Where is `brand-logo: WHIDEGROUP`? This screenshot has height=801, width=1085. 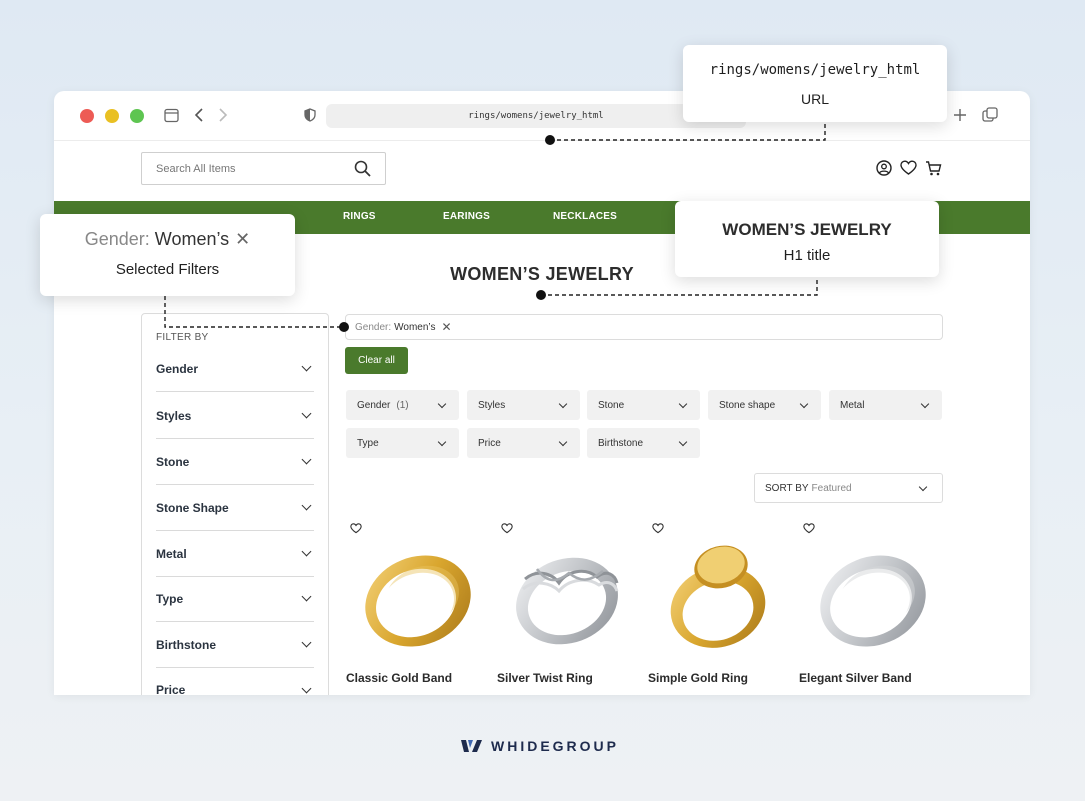 brand-logo: WHIDEGROUP is located at coordinates (539, 746).